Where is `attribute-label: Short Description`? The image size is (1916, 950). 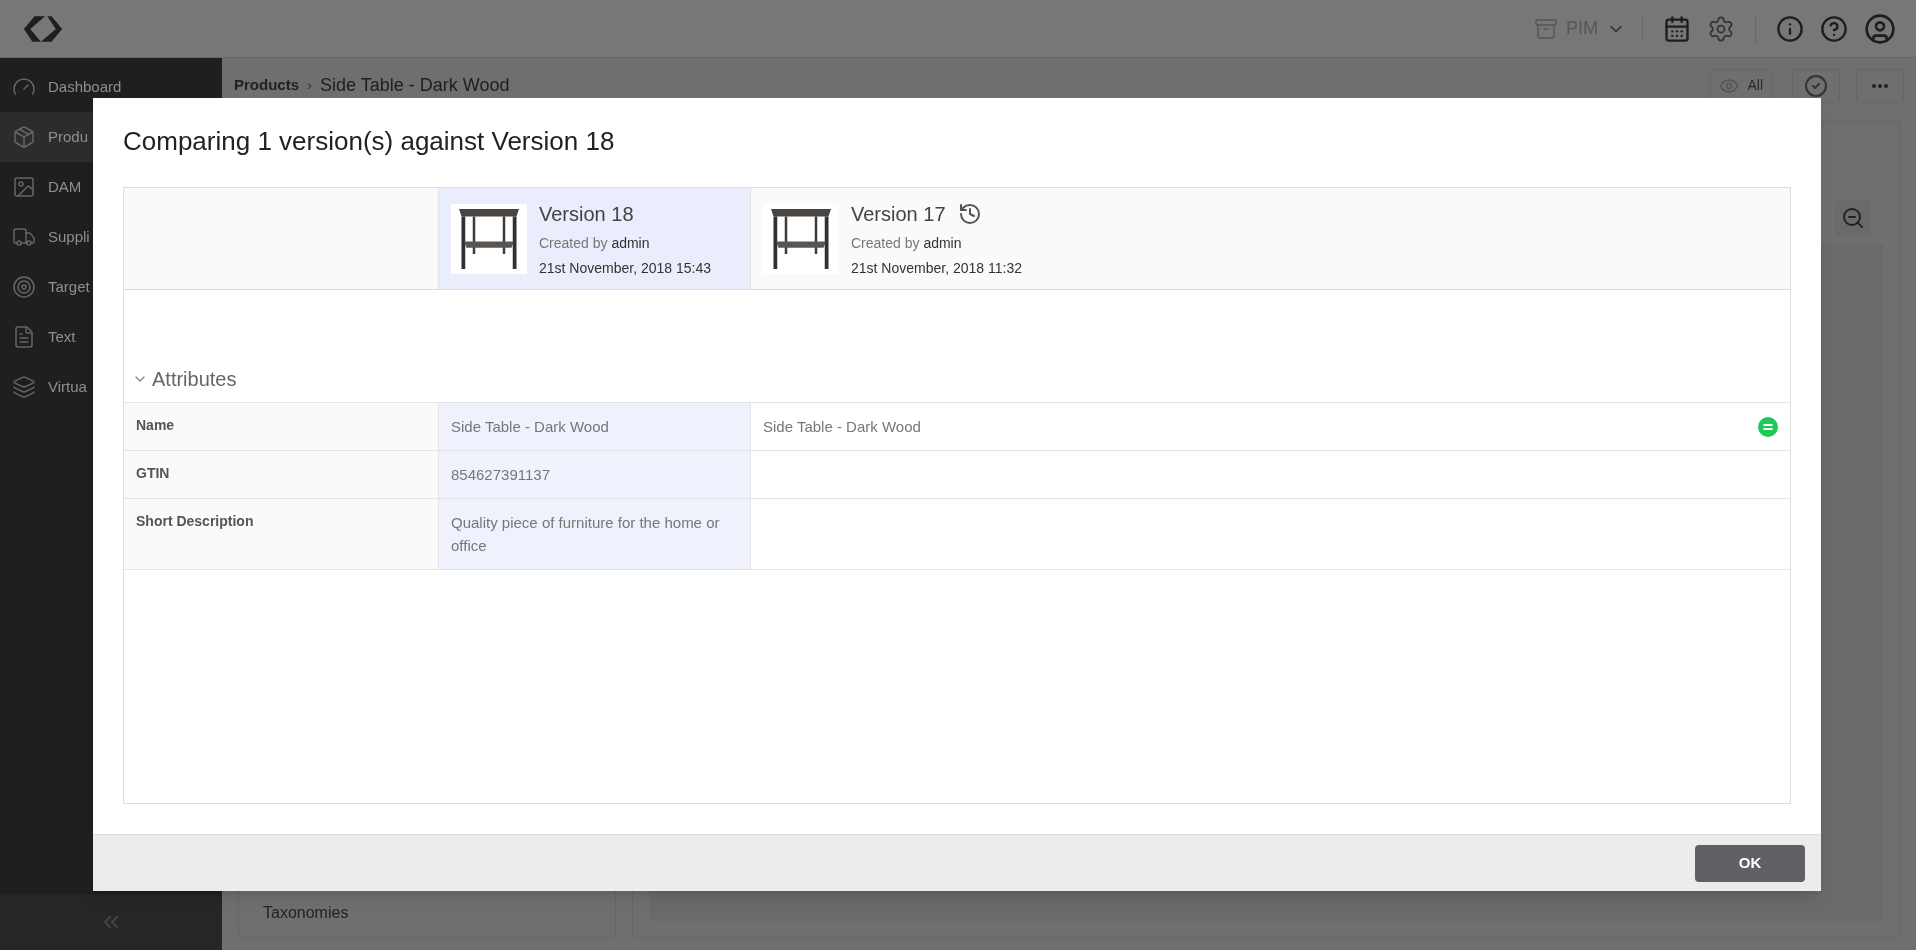
attribute-label: Short Description is located at coordinates (281, 534).